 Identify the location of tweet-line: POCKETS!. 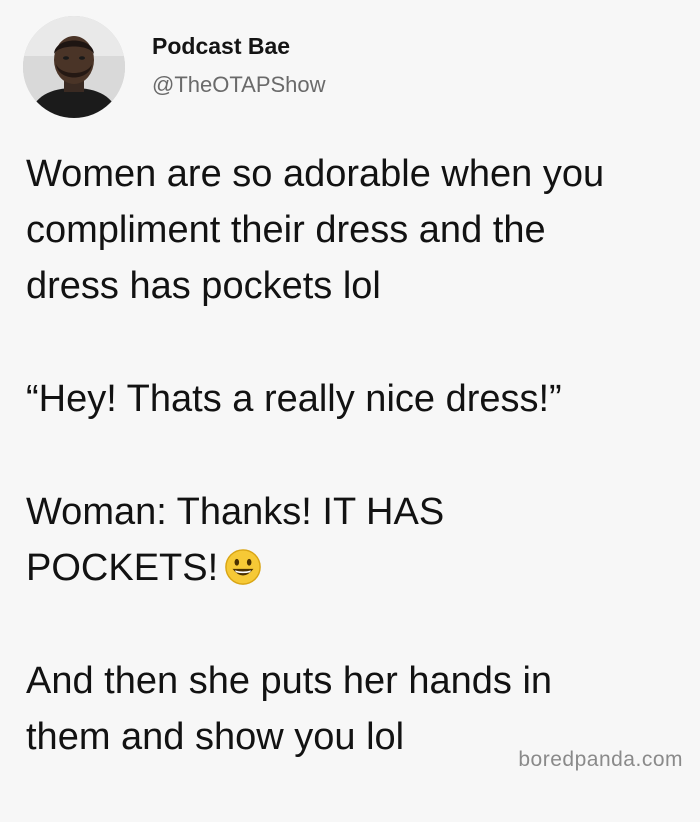
(122, 568).